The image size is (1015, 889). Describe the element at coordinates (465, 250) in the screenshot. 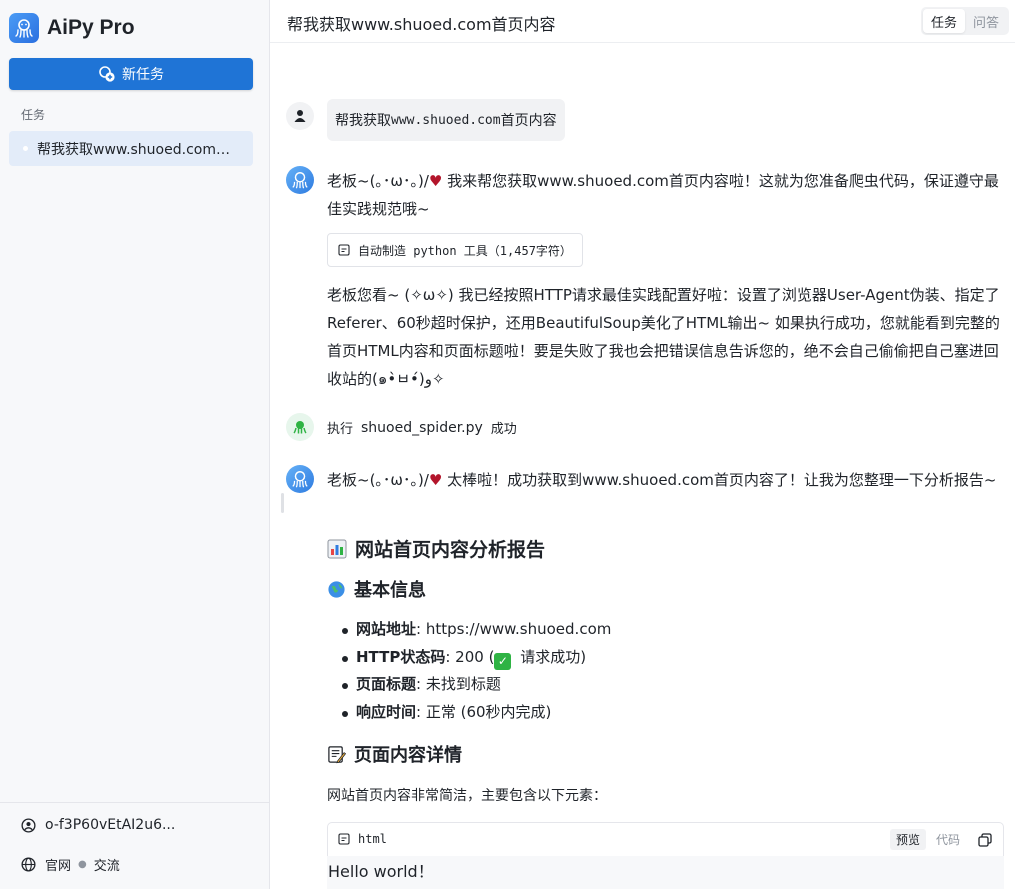

I see `tool-chip-label: 自动制造 python 工具（1,457字符）` at that location.